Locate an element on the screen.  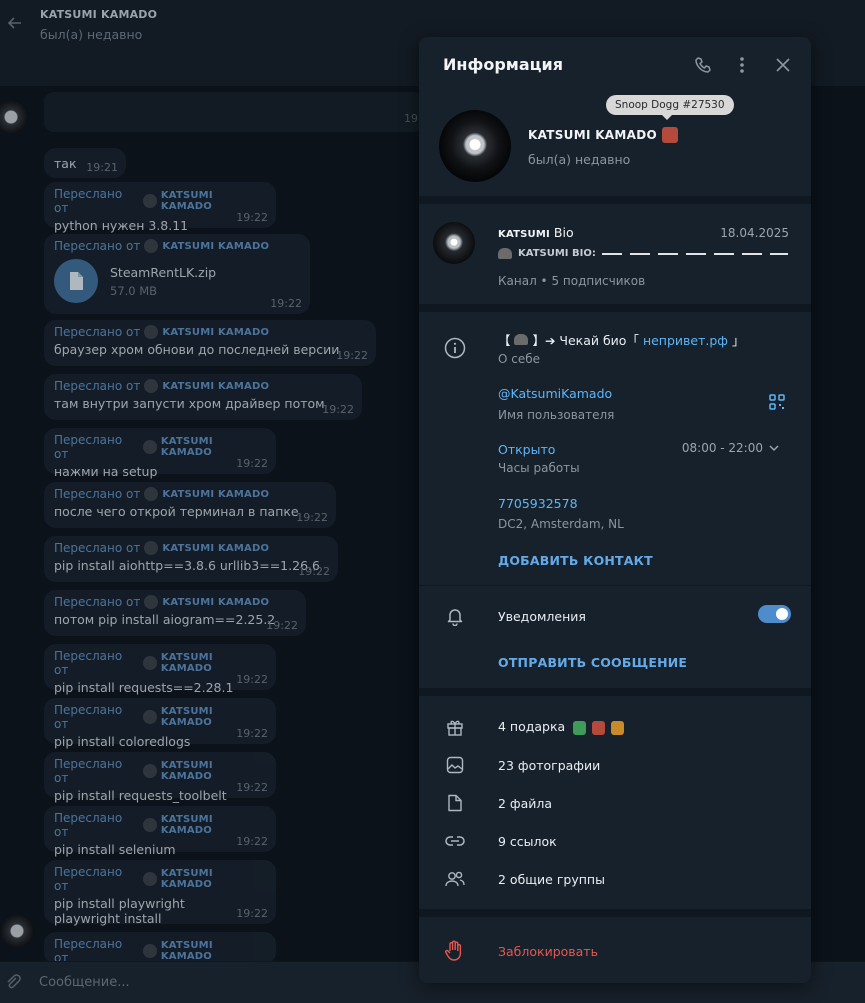
message-time: 19:21 is located at coordinates (102, 167).